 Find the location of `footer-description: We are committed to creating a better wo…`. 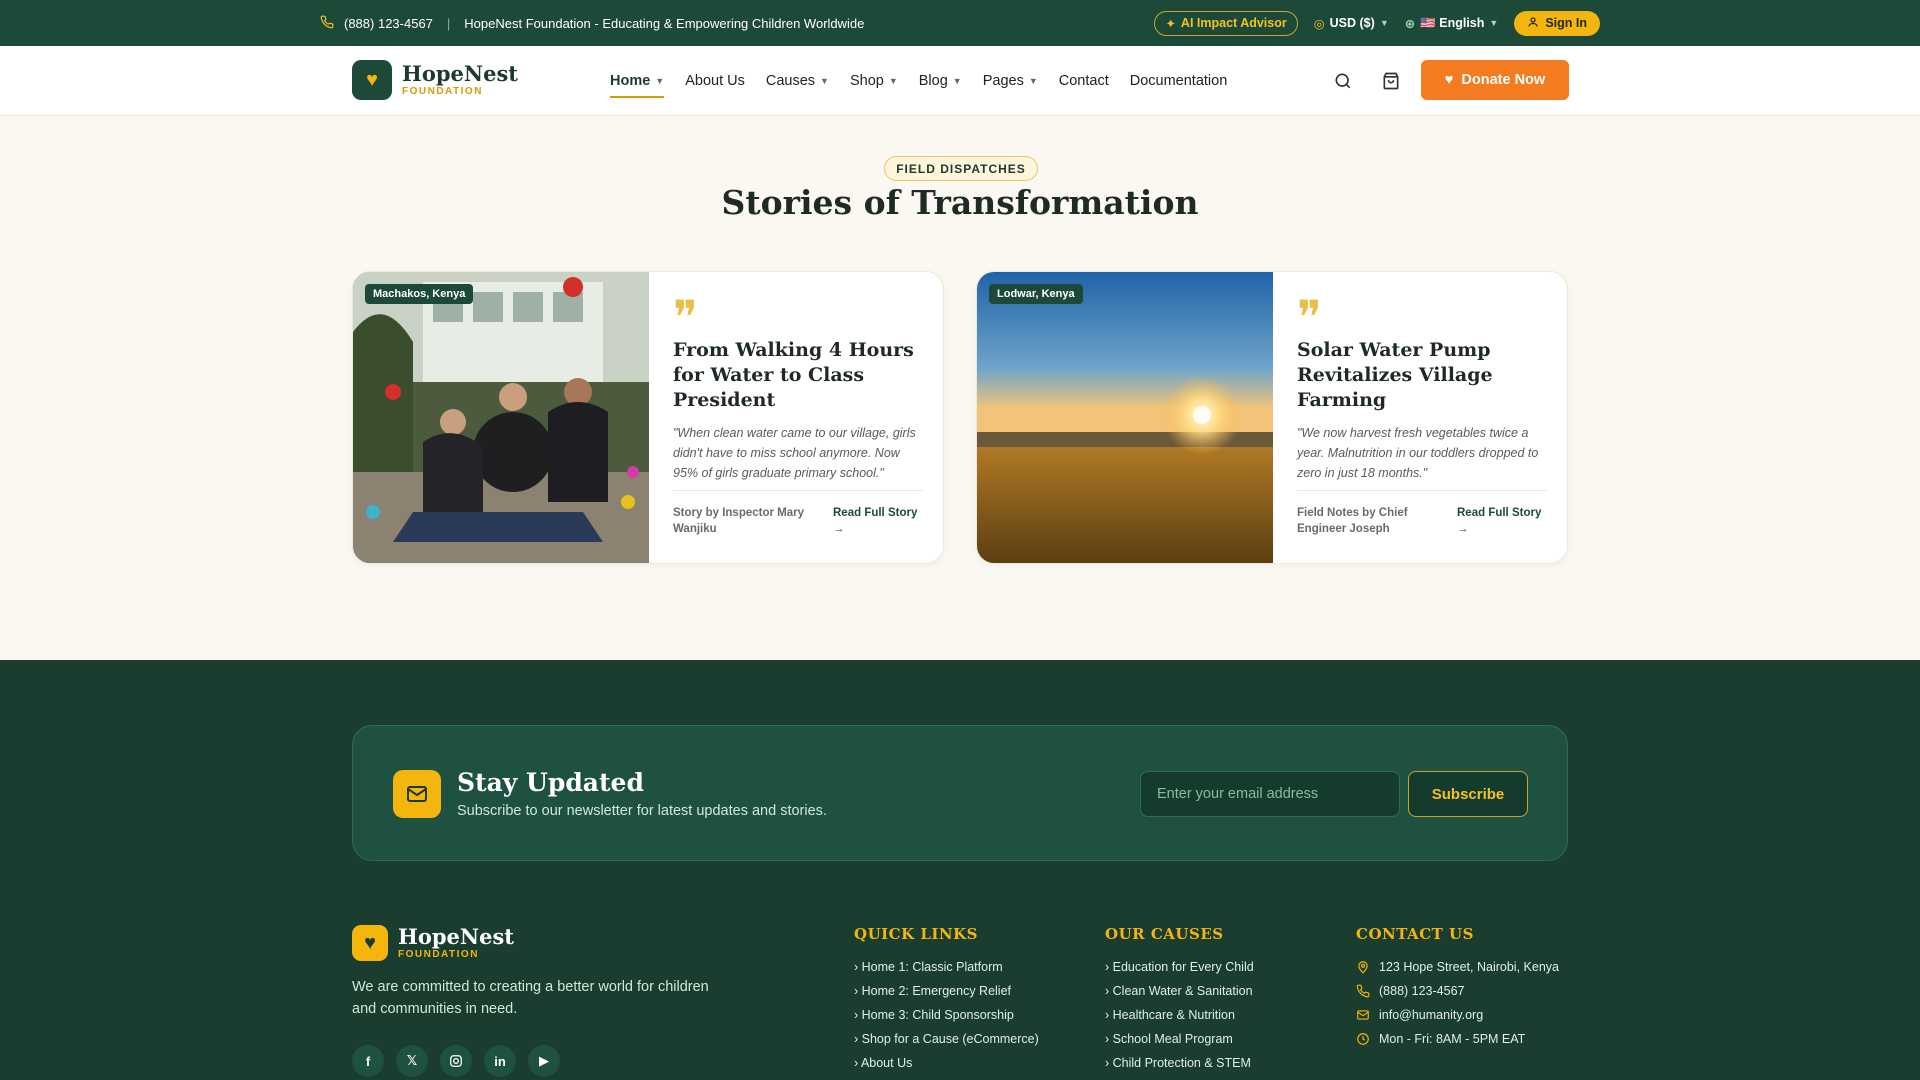

footer-description: We are committed to creating a better wo… is located at coordinates (530, 998).